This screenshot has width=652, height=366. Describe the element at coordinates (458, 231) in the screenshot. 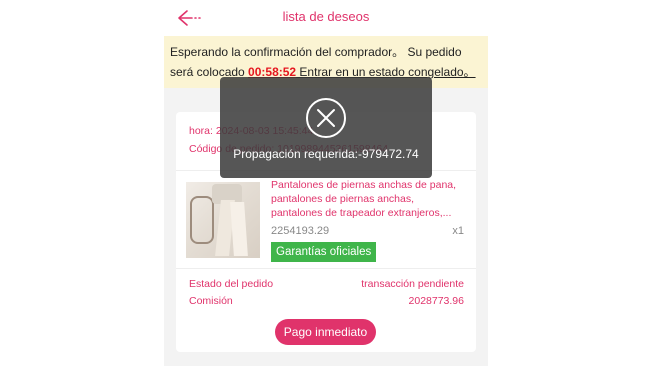

I see `product-quantity: x1` at that location.